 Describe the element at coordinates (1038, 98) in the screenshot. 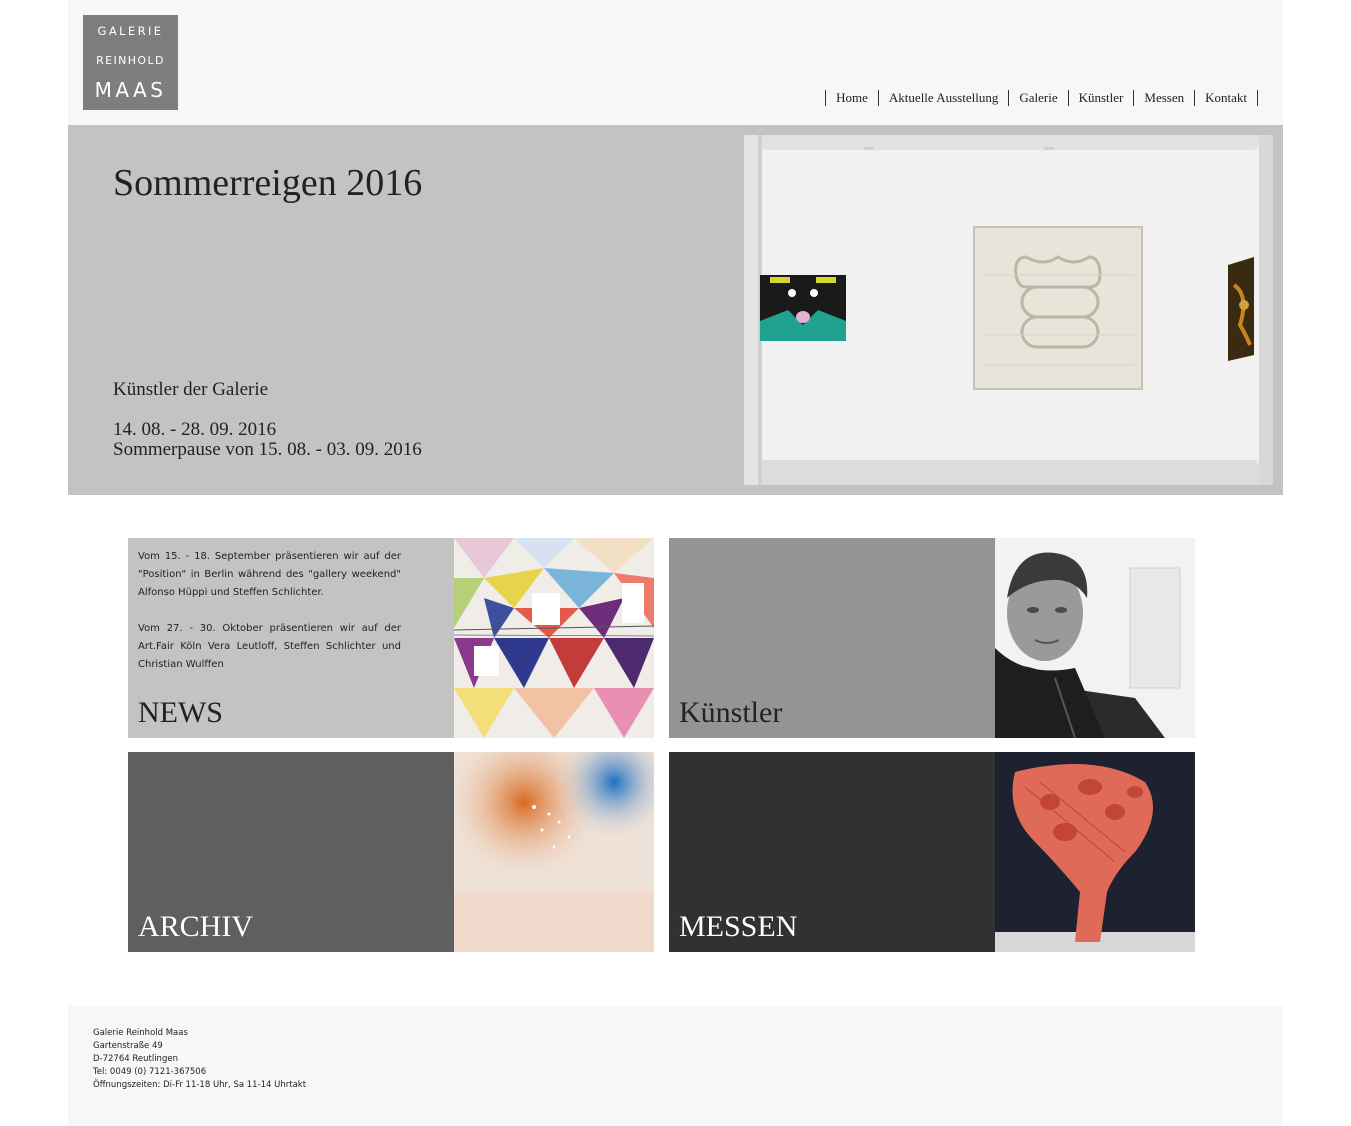

I see `nav-galerie: Galerie` at that location.